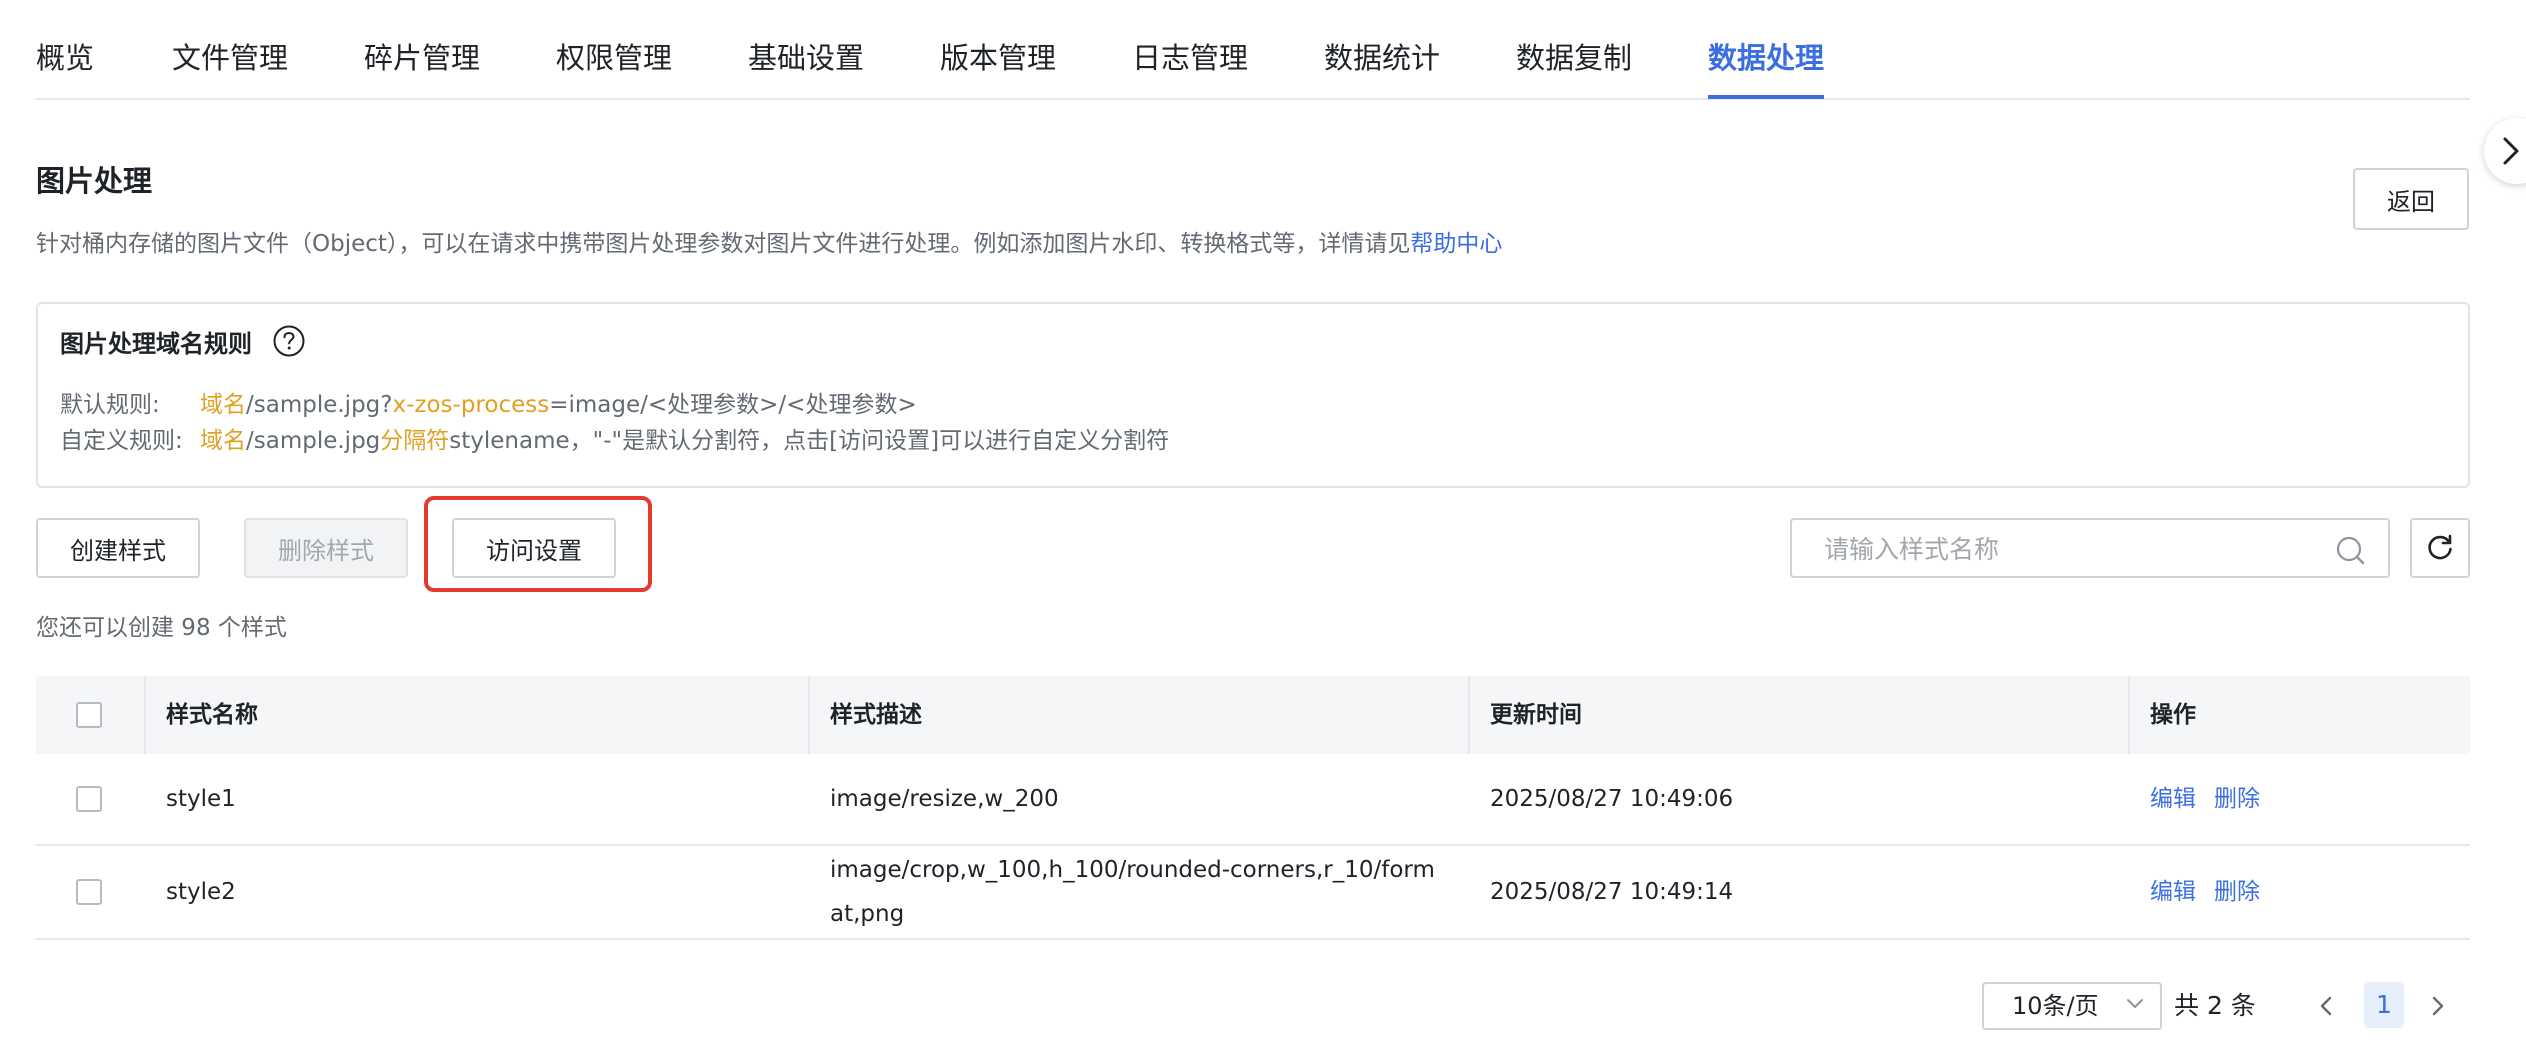 This screenshot has height=1052, width=2526. I want to click on default-rule-domain: 域名, so click(223, 405).